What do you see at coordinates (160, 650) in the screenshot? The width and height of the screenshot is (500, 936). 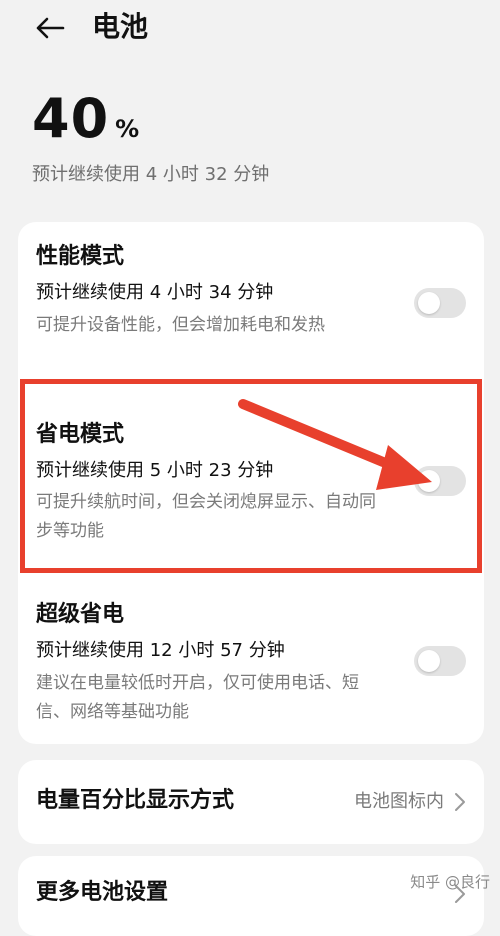 I see `ultra-power-saving-estimate: 预计继续使用 12 小时 57 分钟` at bounding box center [160, 650].